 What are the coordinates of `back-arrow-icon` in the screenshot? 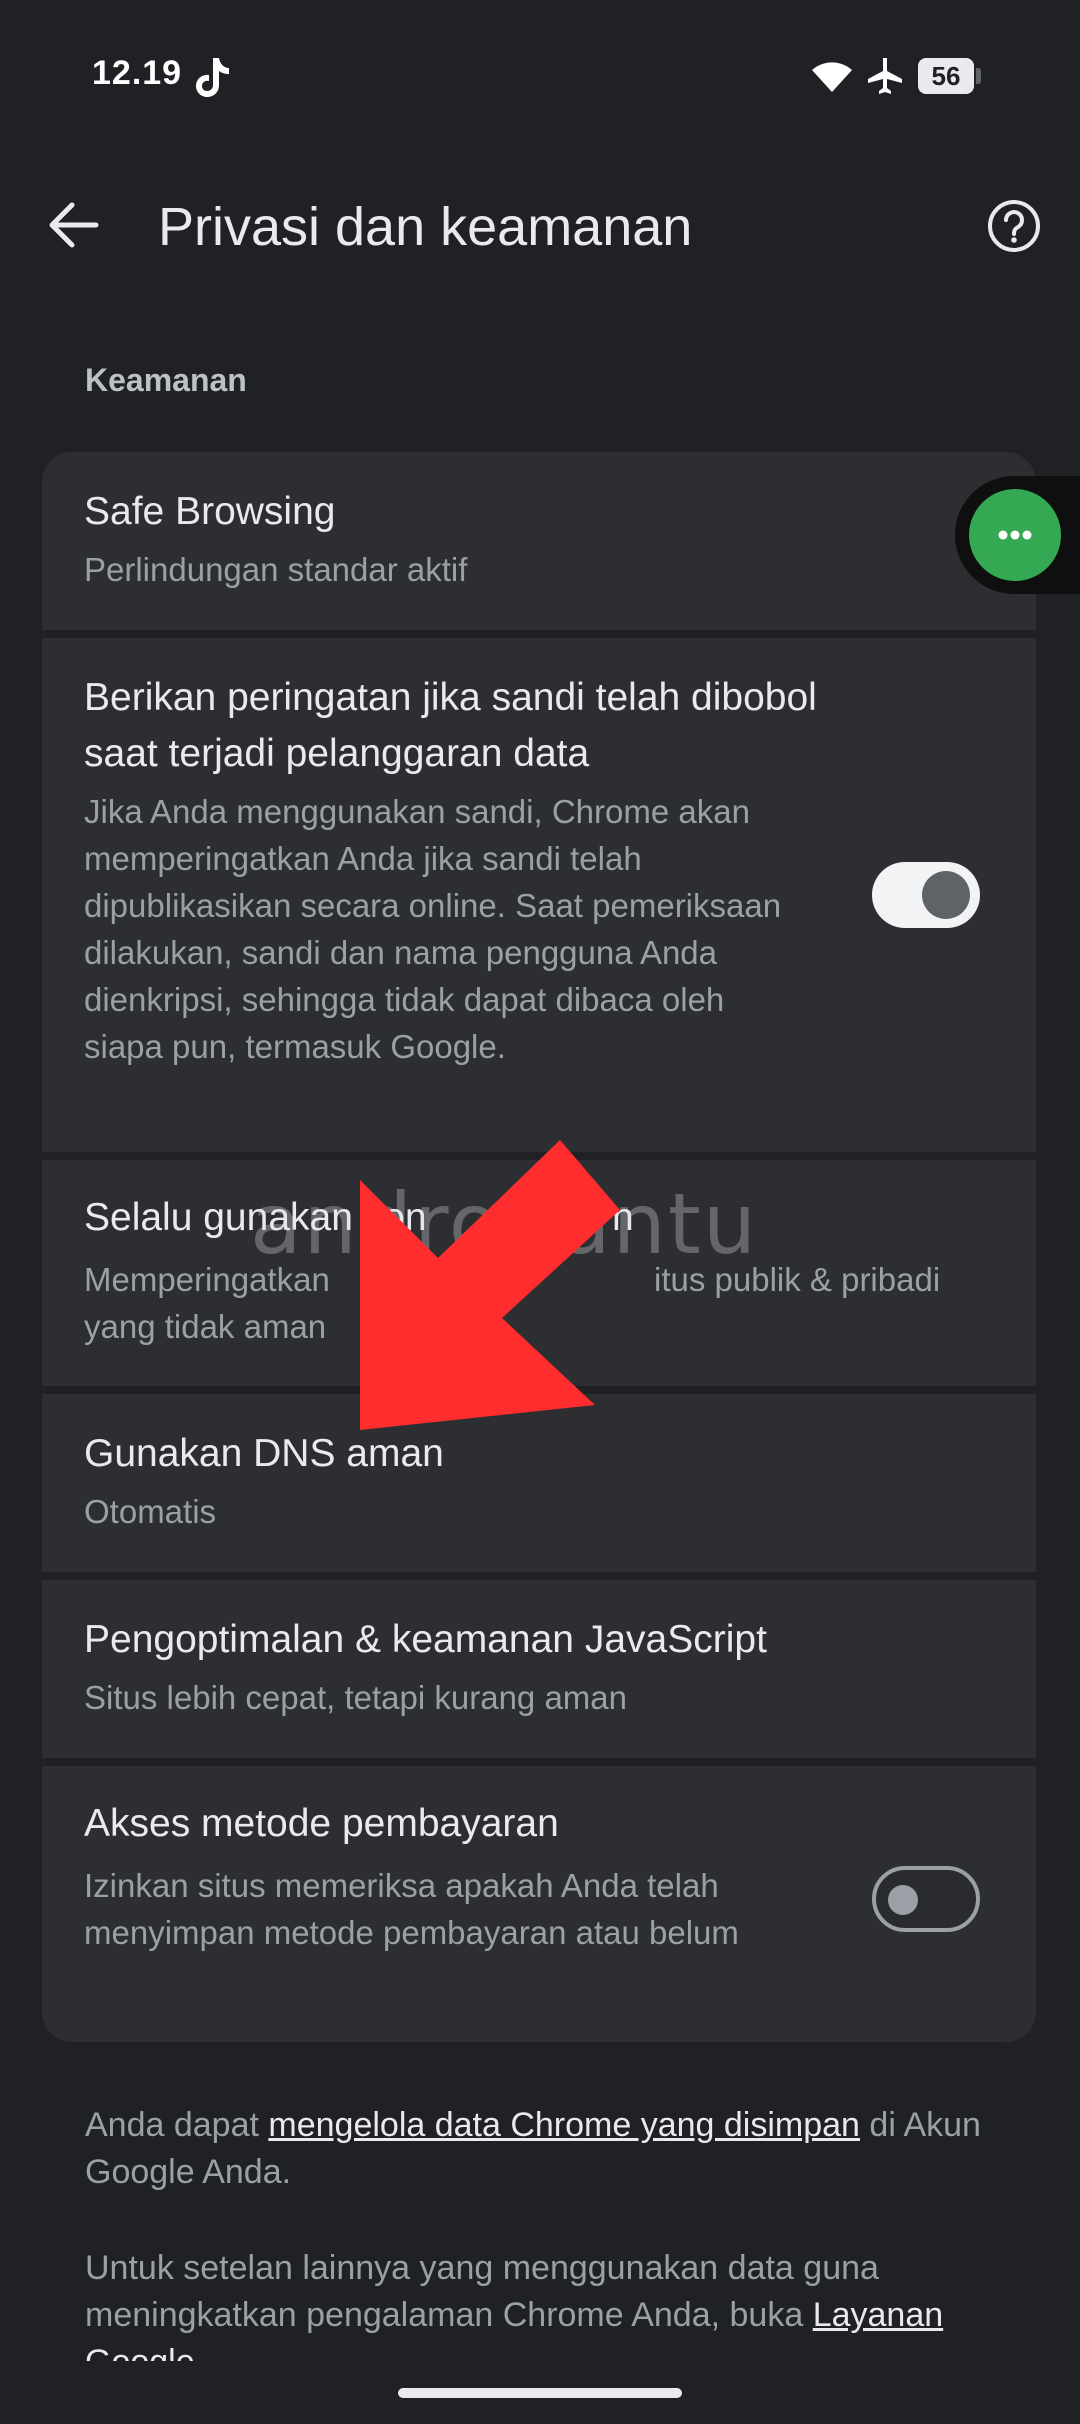 It's located at (74, 225).